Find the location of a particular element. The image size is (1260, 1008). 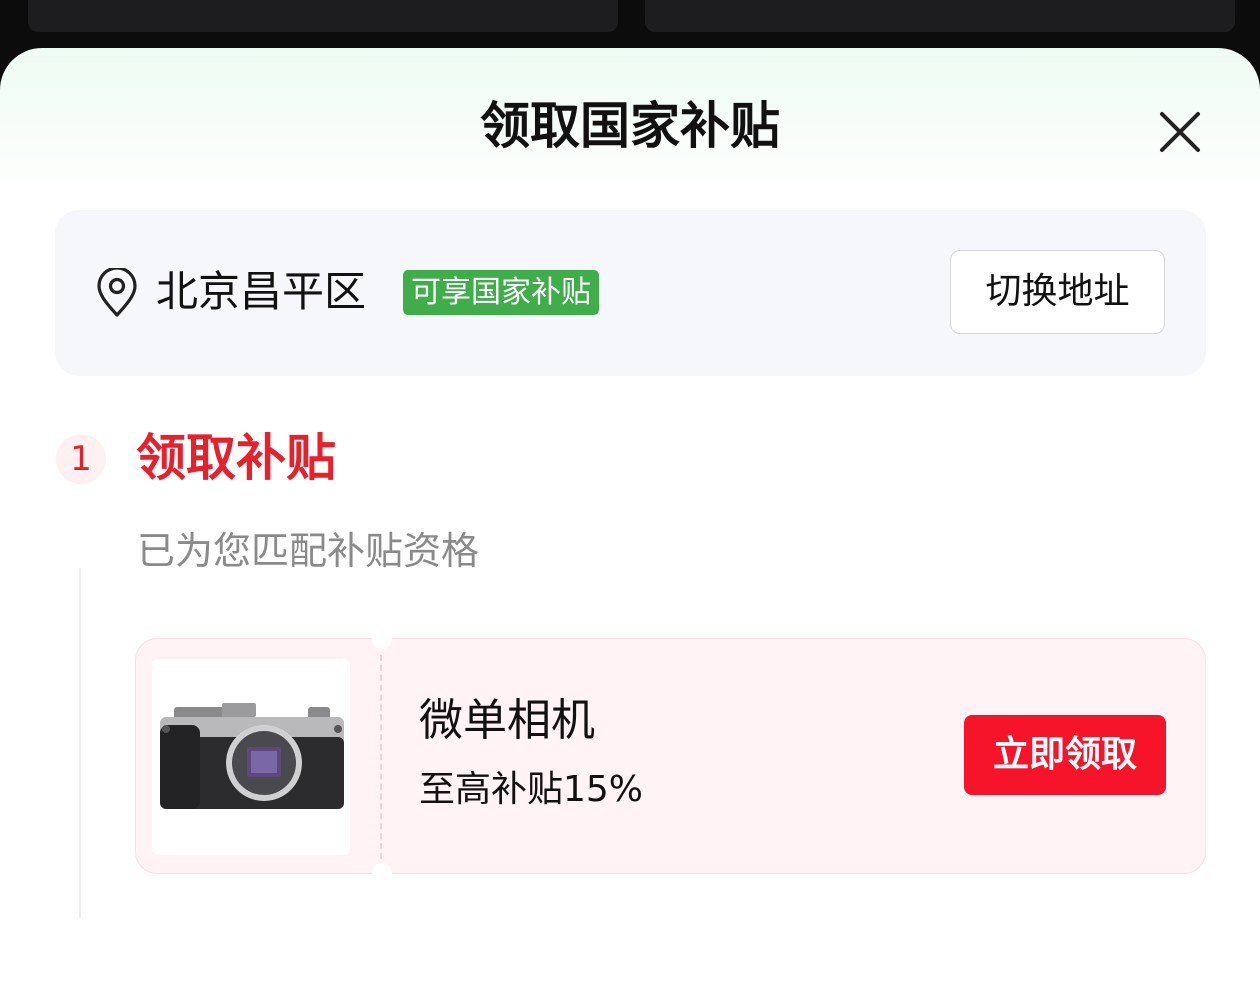

address-text: 北京昌平区 is located at coordinates (261, 291).